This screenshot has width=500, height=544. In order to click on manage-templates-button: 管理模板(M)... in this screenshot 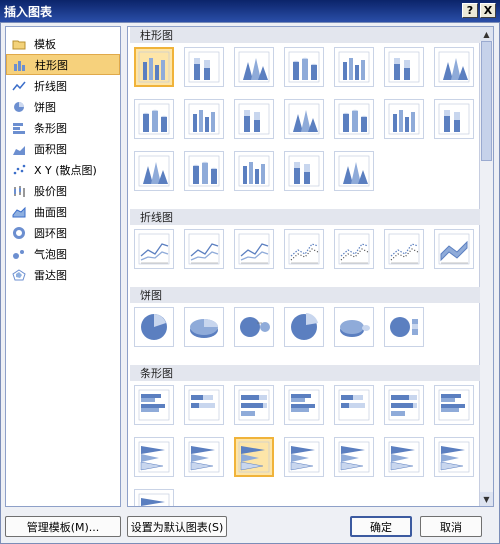, I will do `click(63, 526)`.